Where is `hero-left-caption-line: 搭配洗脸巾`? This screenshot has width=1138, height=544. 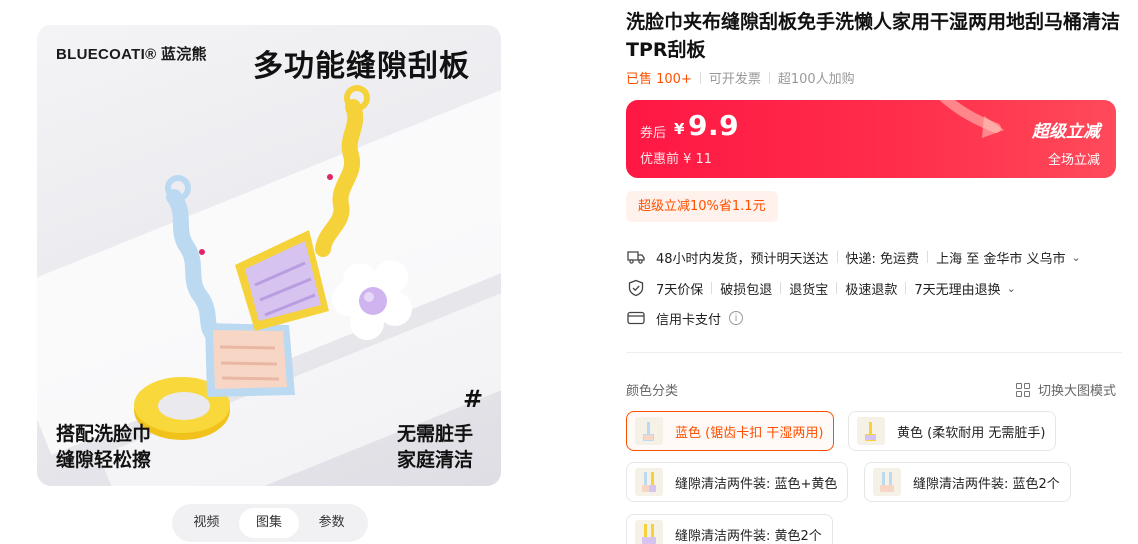 hero-left-caption-line: 搭配洗脸巾 is located at coordinates (104, 434).